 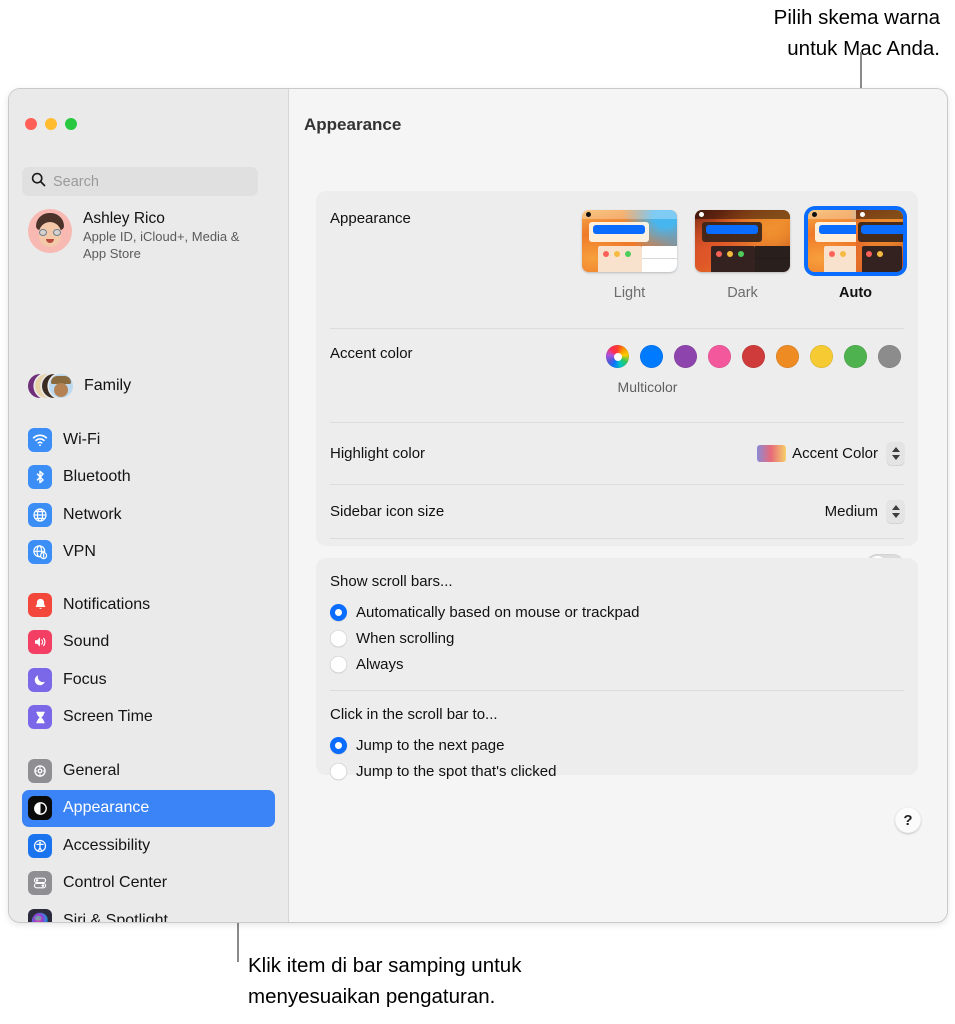 I want to click on minimize-button, so click(x=51, y=124).